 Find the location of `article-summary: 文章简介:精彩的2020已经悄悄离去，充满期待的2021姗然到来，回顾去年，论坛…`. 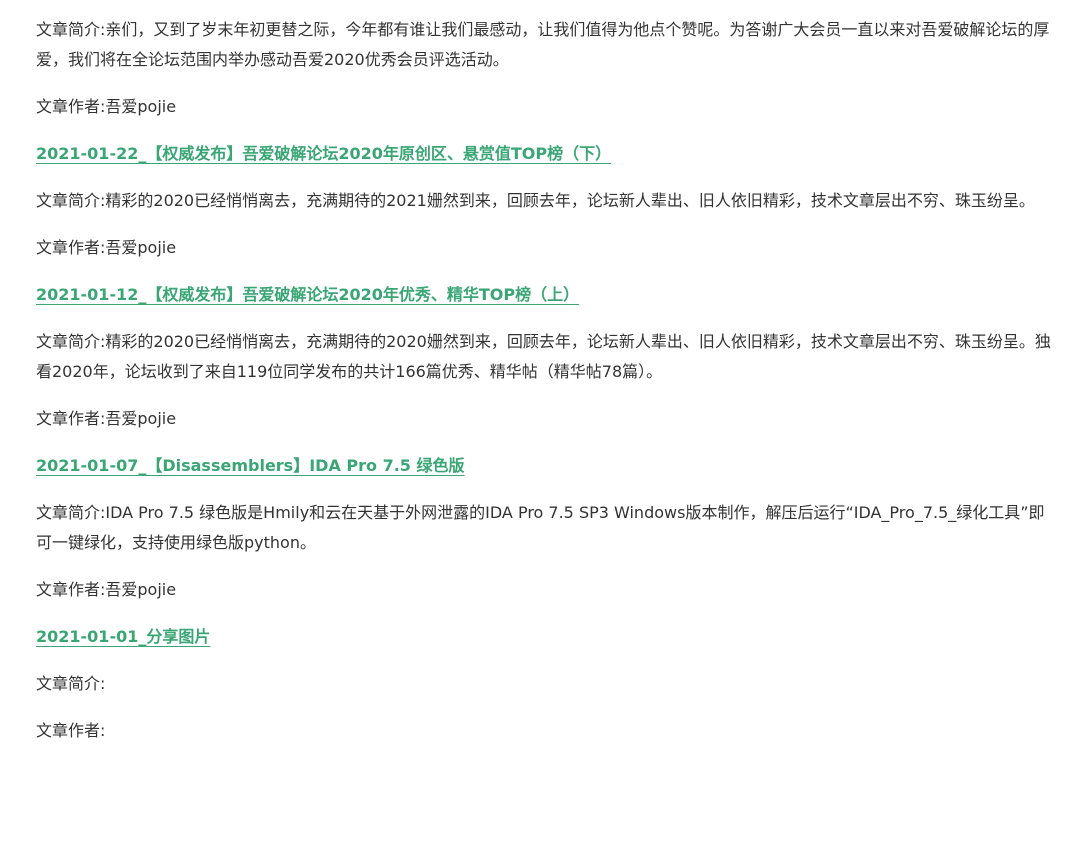

article-summary: 文章简介:精彩的2020已经悄悄离去，充满期待的2021姗然到来，回顾去年，论坛… is located at coordinates (535, 200).